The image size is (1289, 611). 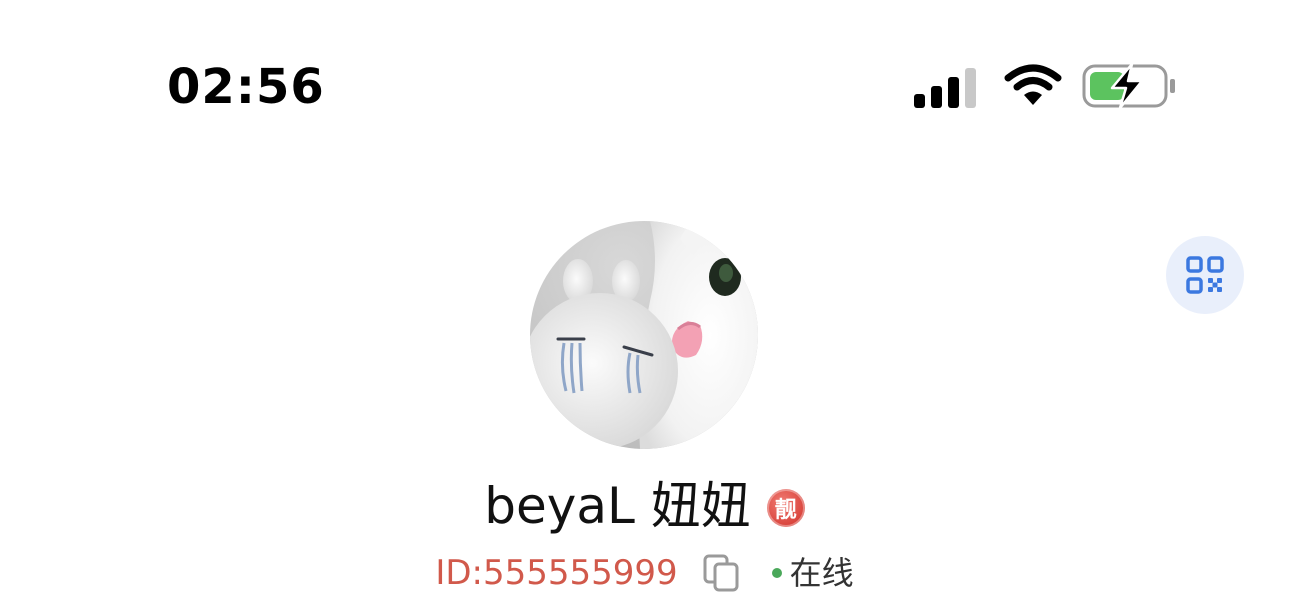 What do you see at coordinates (246, 87) in the screenshot?
I see `status-time: 02:56` at bounding box center [246, 87].